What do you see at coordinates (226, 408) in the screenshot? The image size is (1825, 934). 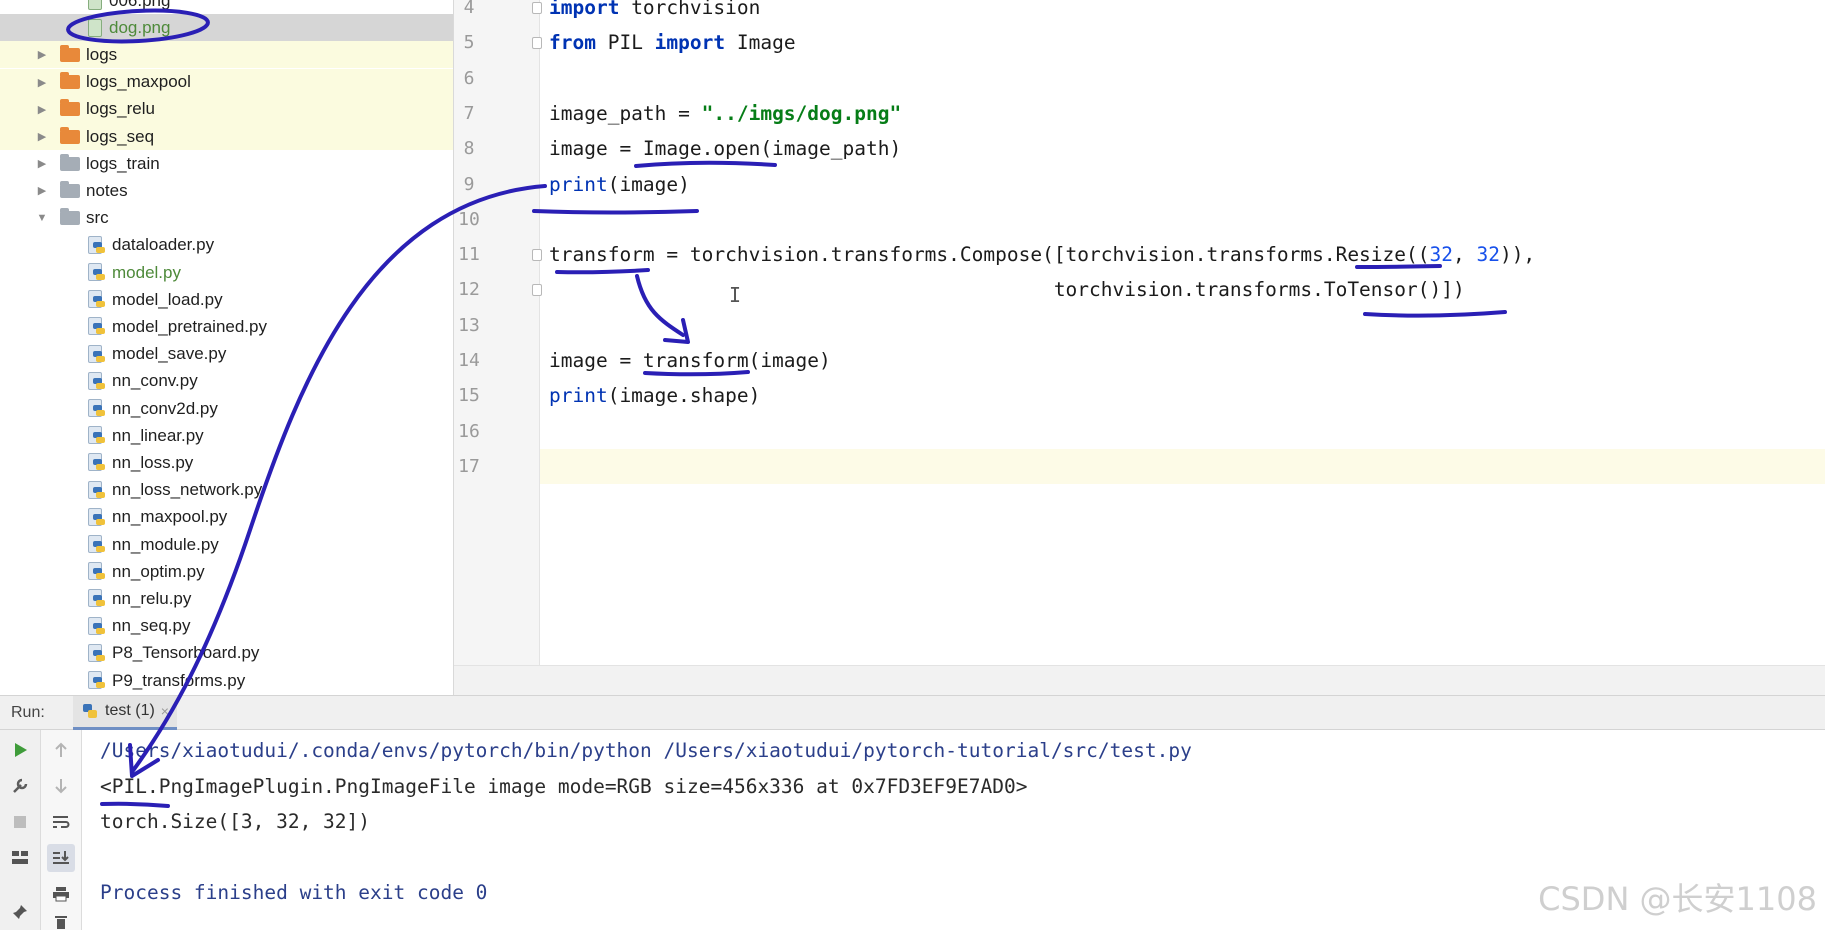 I see `tree-item: nn_conv2d.py` at bounding box center [226, 408].